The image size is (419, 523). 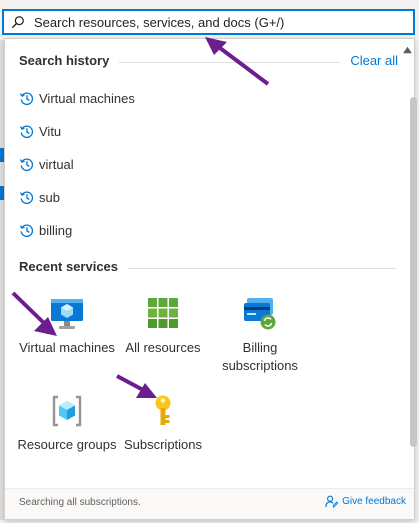 What do you see at coordinates (211, 62) in the screenshot?
I see `search-history-header: Search history Clear all` at bounding box center [211, 62].